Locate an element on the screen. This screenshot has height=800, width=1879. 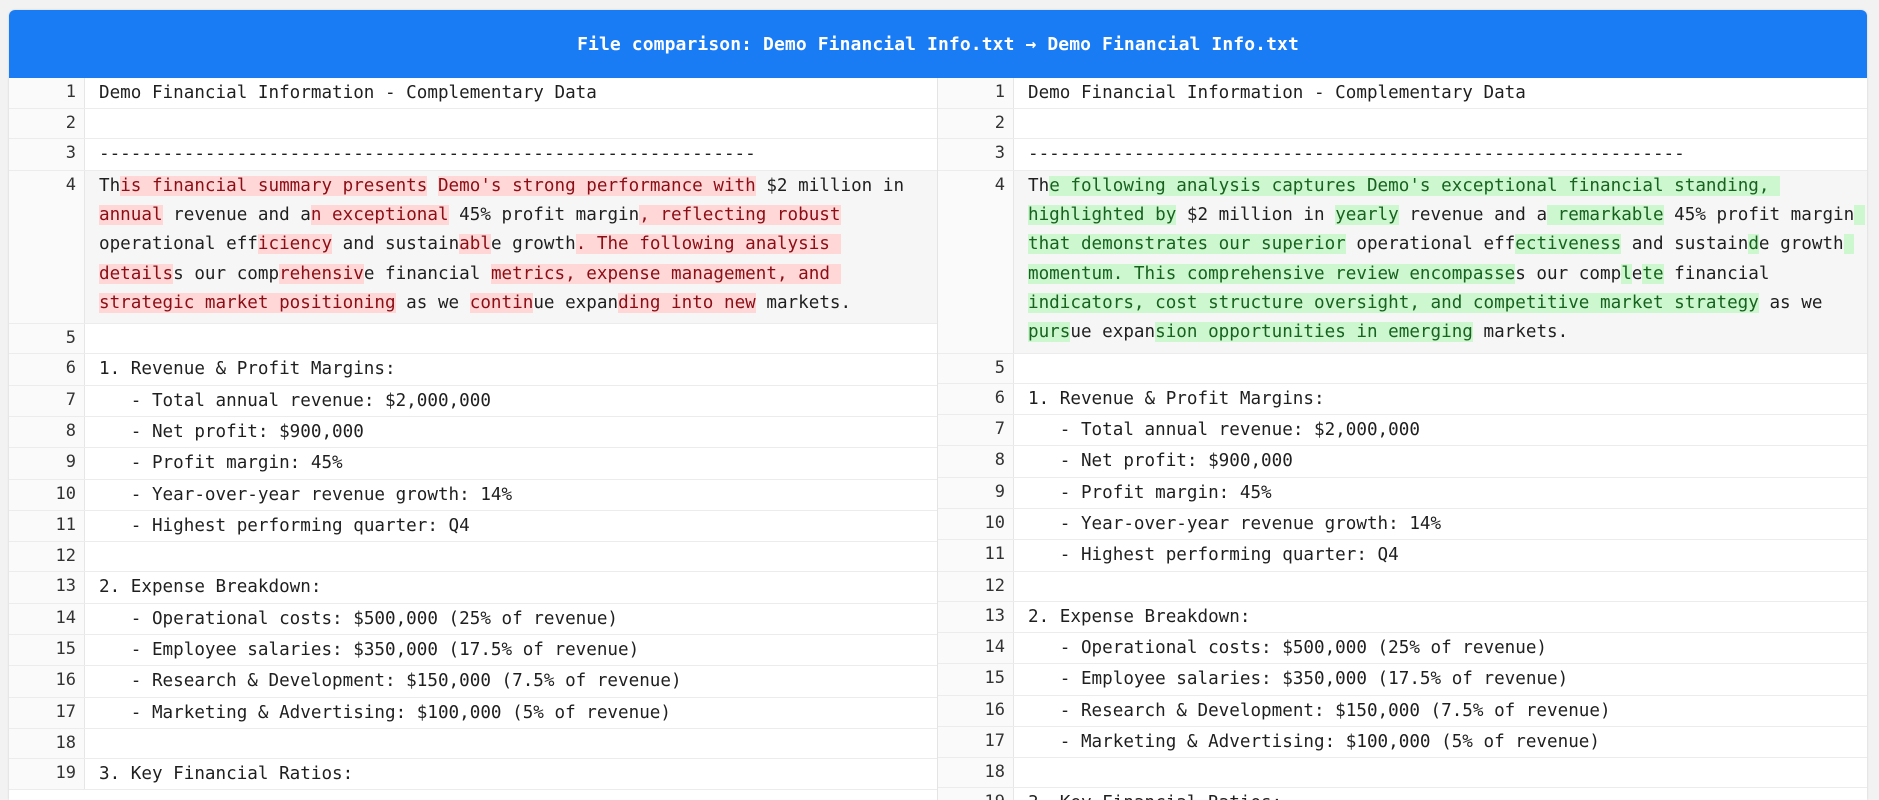
added-text: yearly is located at coordinates (1367, 215).